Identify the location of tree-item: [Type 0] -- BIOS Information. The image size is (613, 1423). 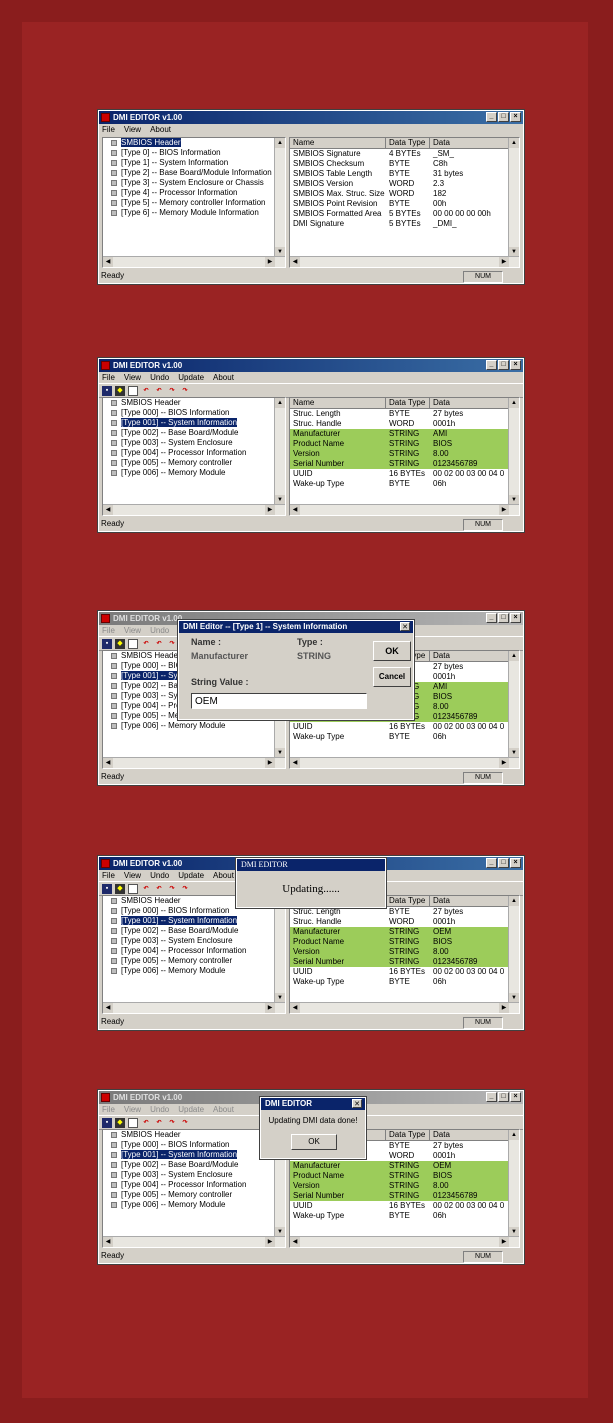
(194, 153).